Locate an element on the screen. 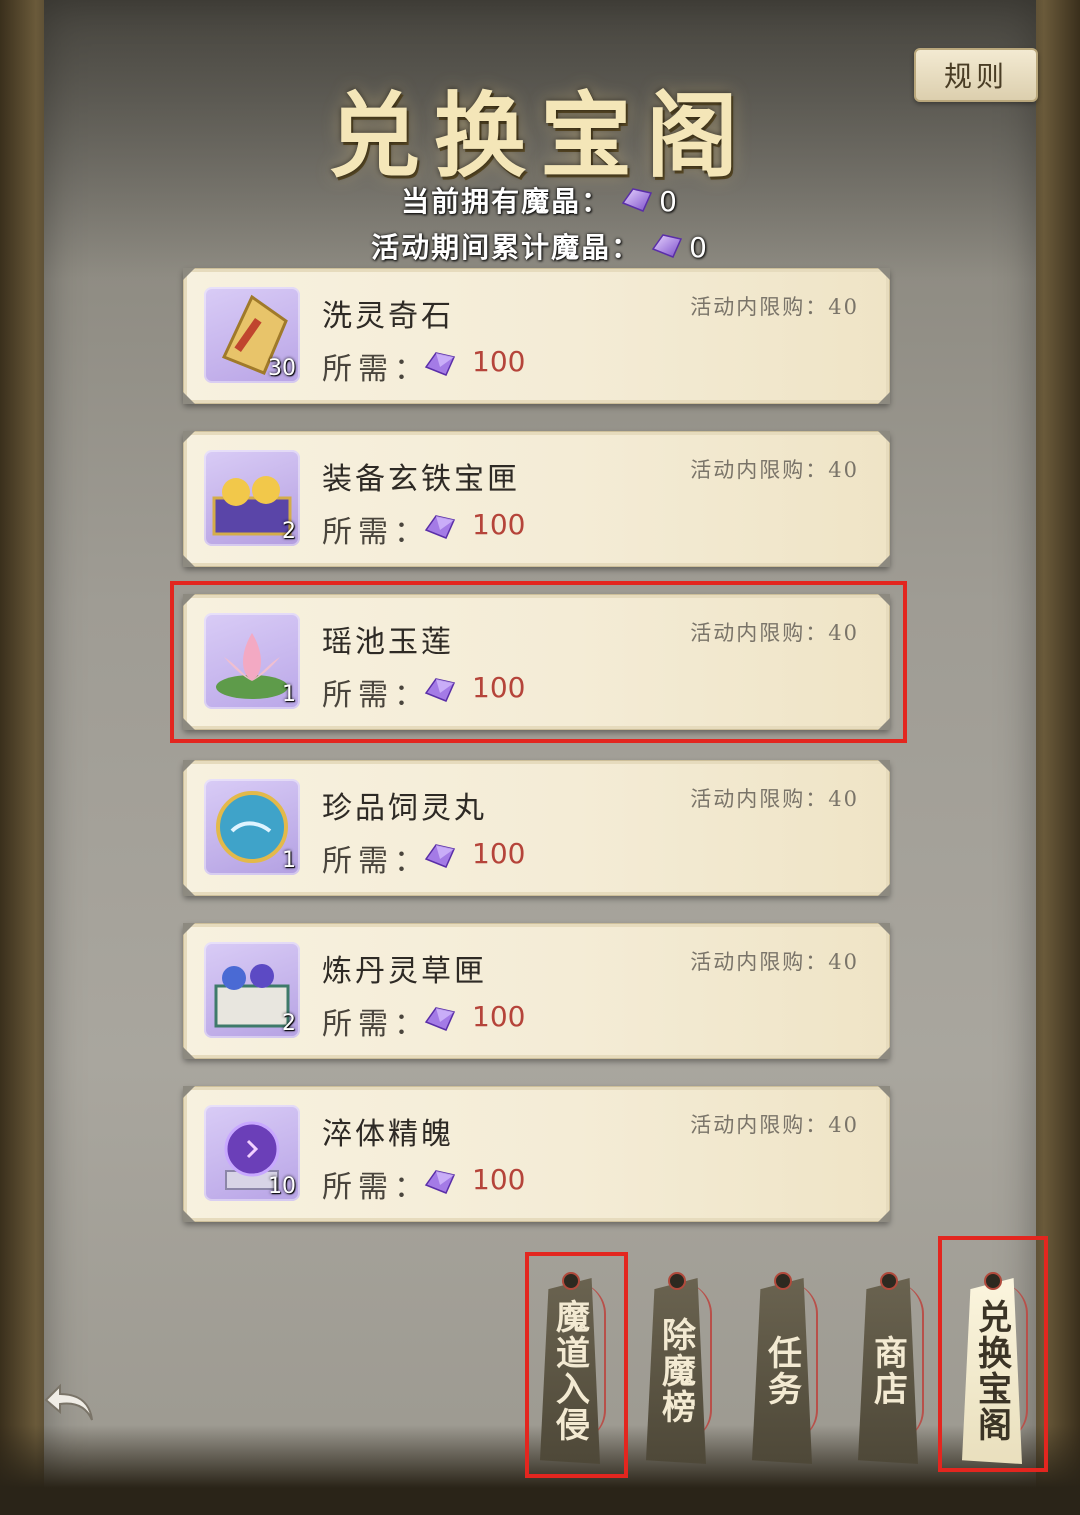 The width and height of the screenshot is (1080, 1515). purple-crystal-ball-icon: 10 is located at coordinates (252, 1153).